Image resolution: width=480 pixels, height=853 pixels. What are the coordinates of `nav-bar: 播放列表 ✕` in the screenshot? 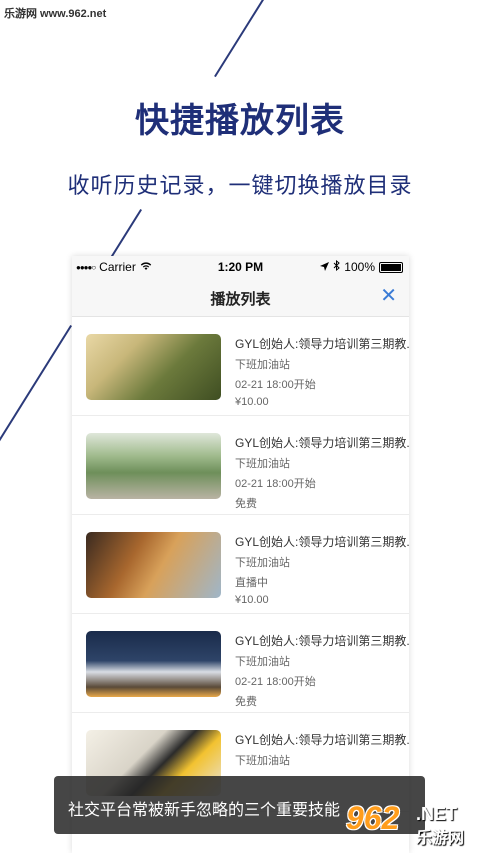 It's located at (240, 297).